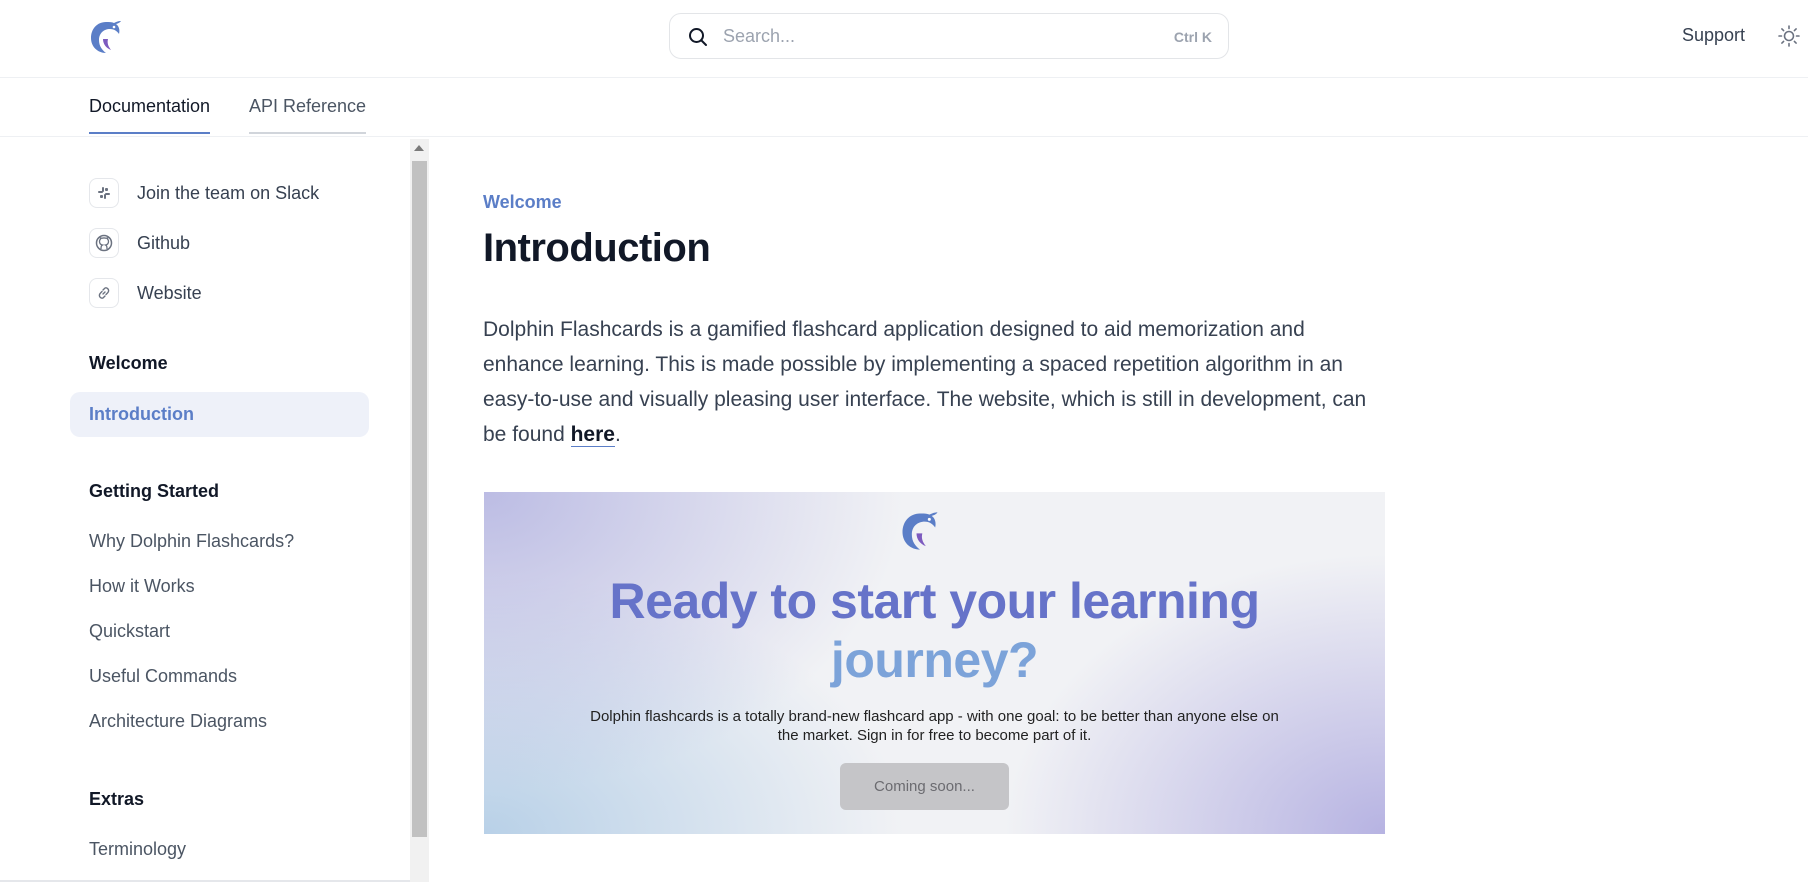  Describe the element at coordinates (592, 435) in the screenshot. I see `intro-here-link: here` at that location.